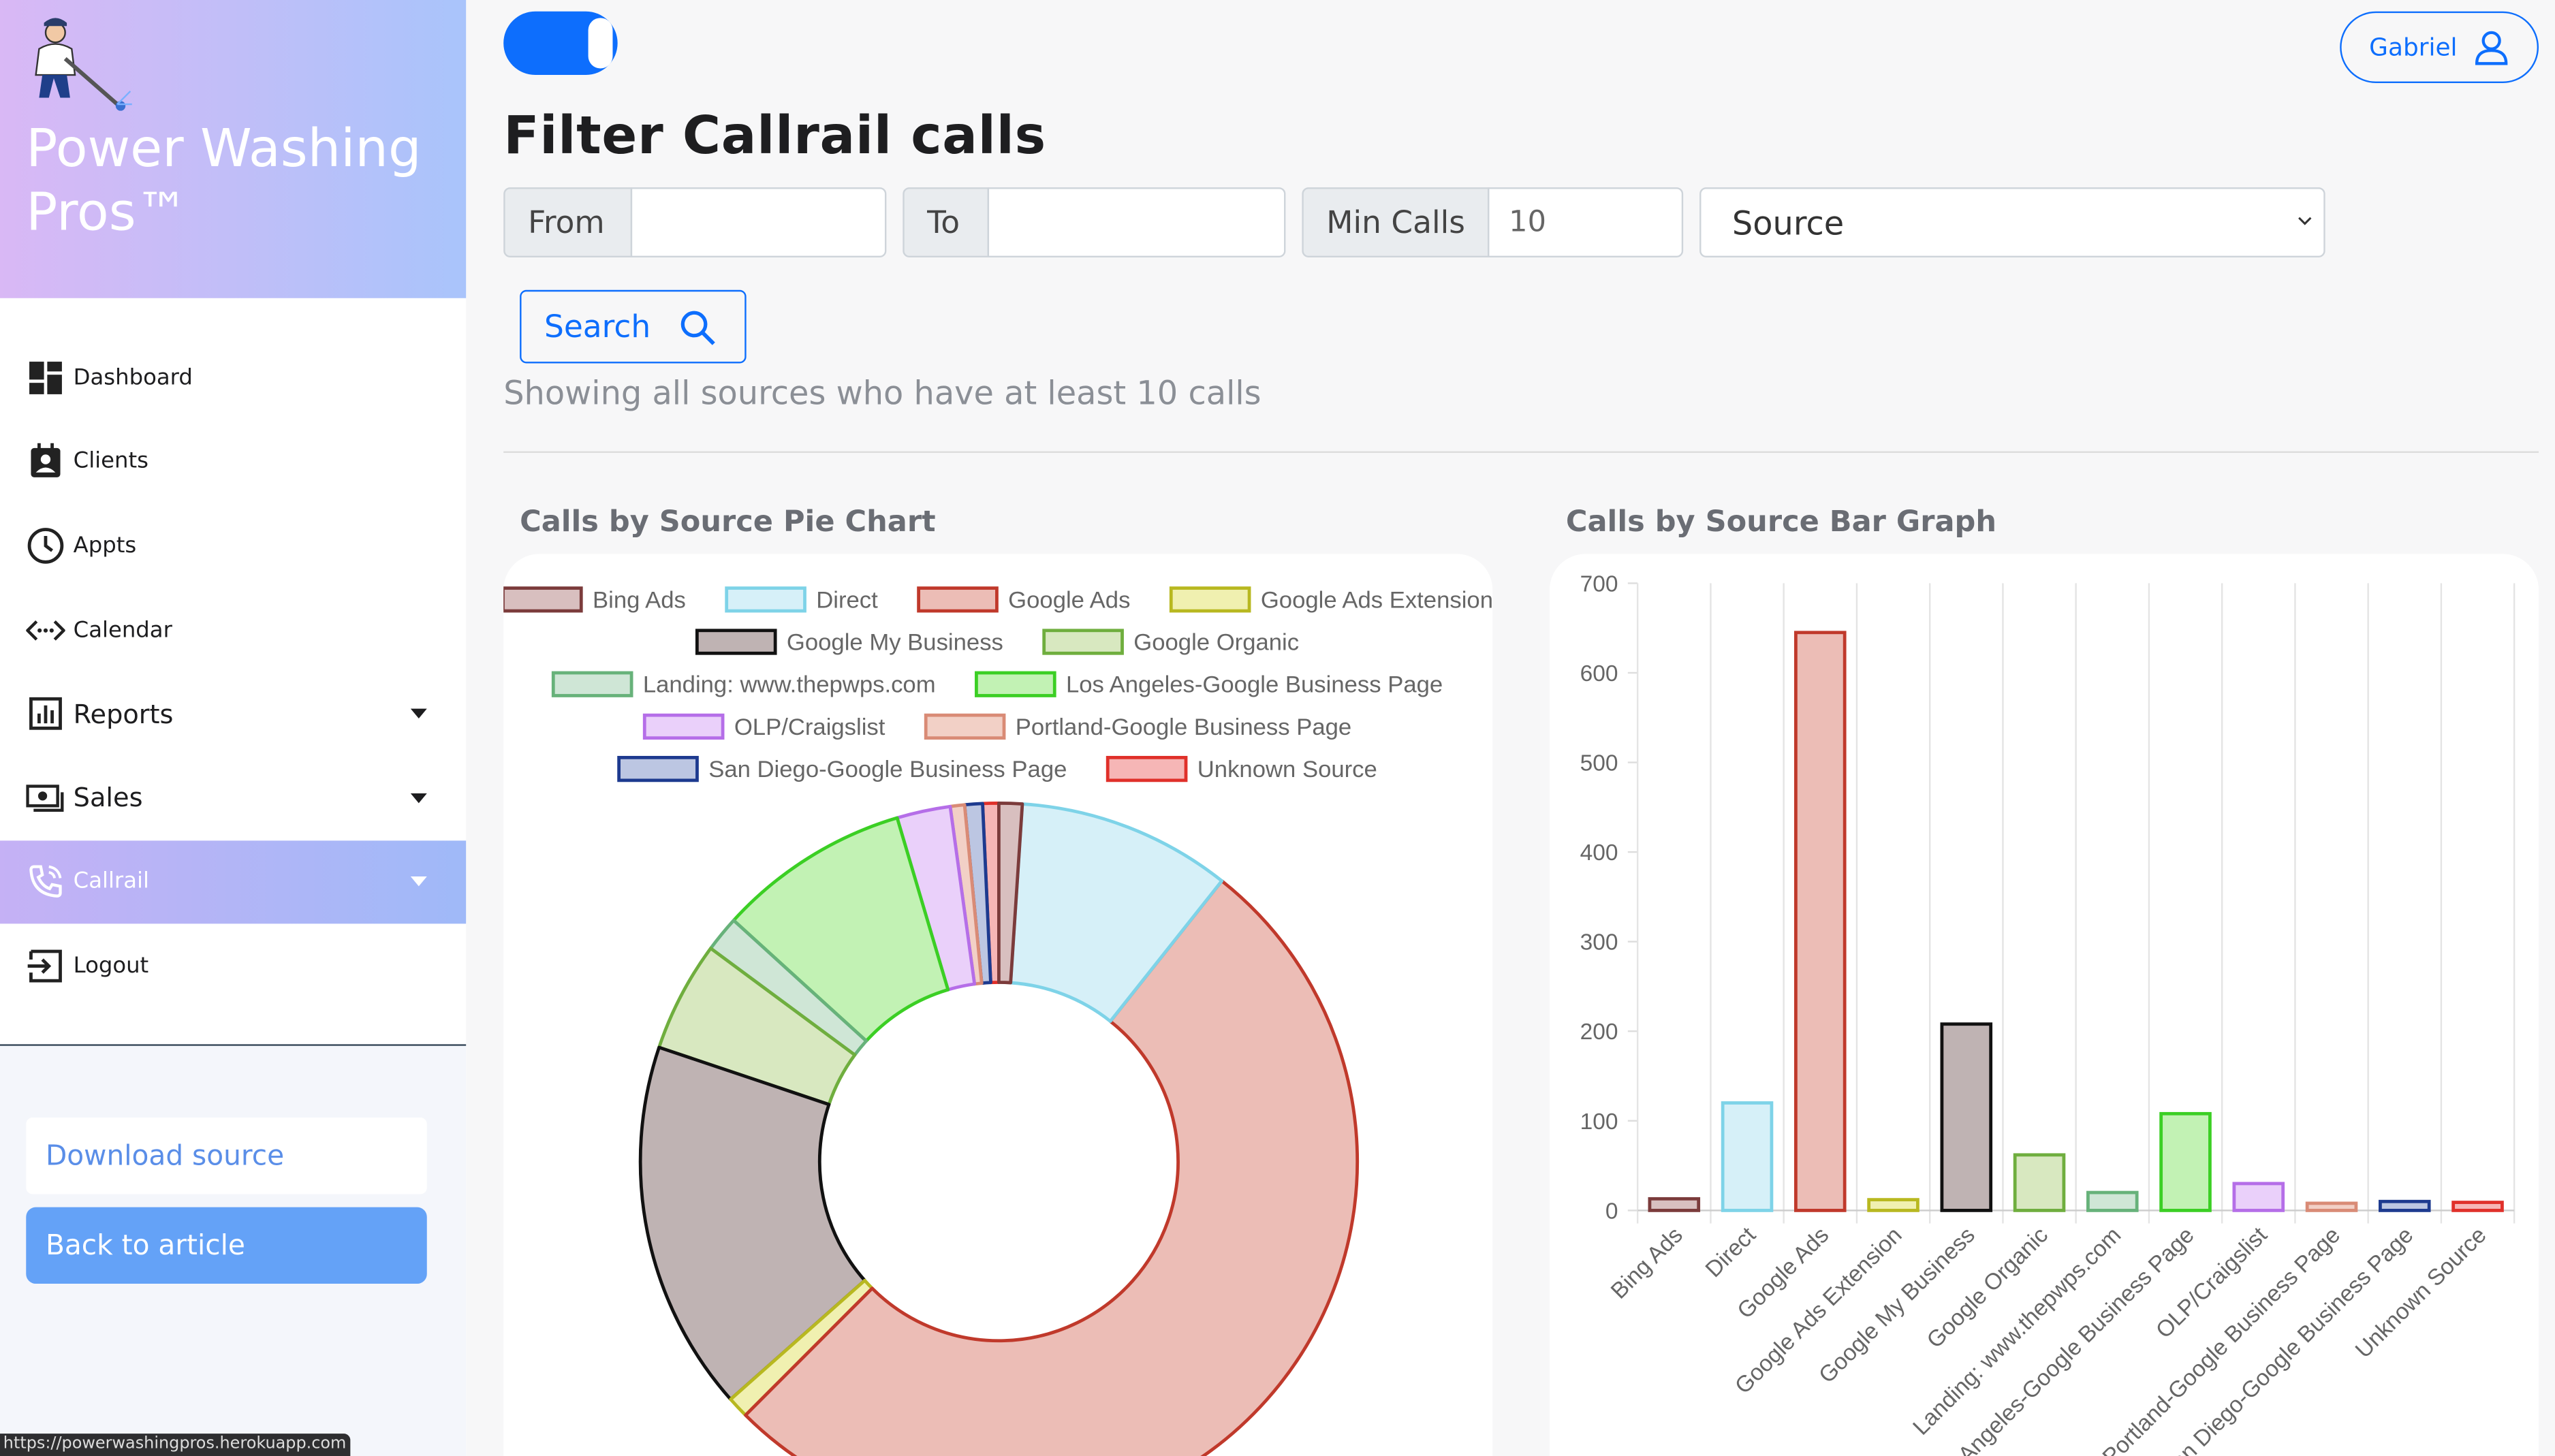 The height and width of the screenshot is (1456, 2555). I want to click on bar-google-my-business, so click(1966, 1117).